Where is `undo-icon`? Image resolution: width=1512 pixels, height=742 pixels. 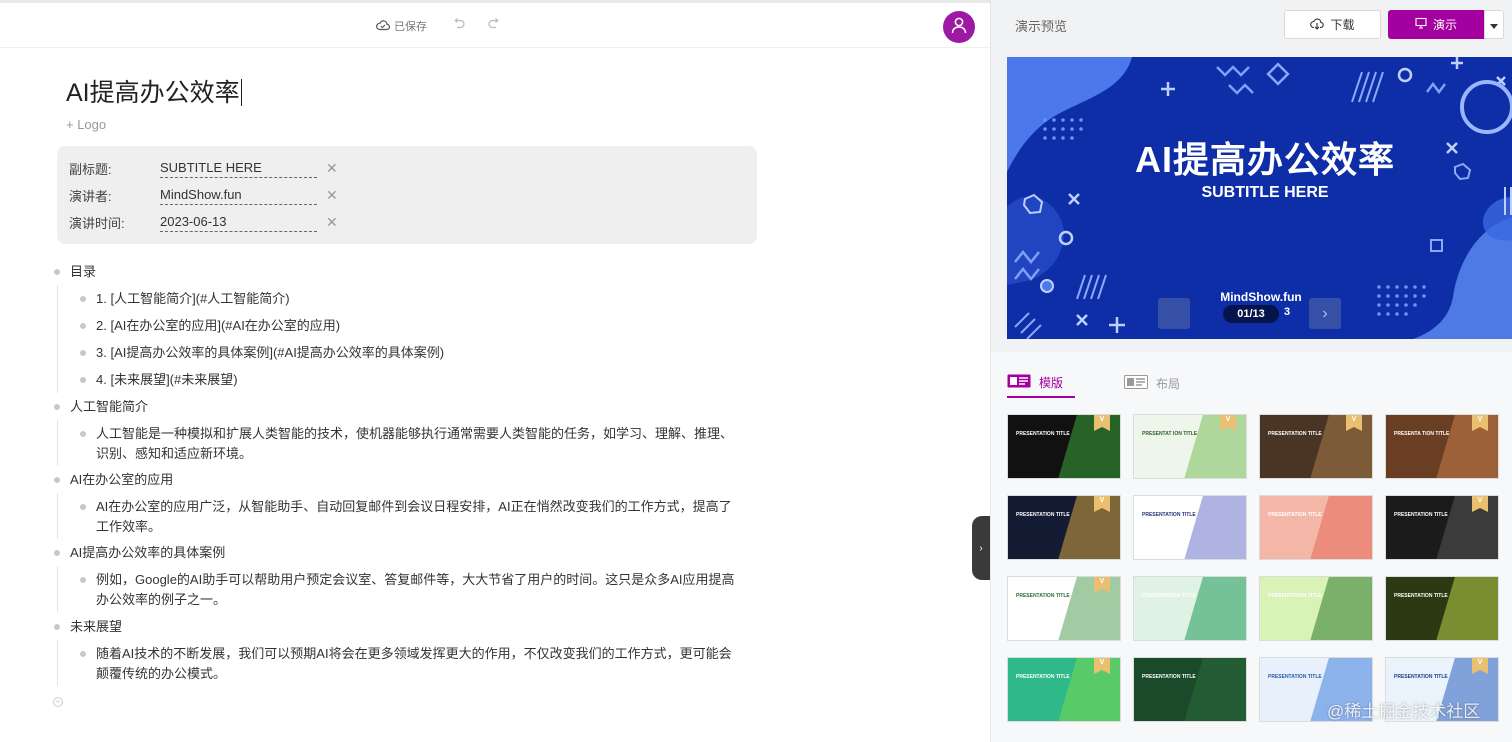
undo-icon is located at coordinates (459, 26).